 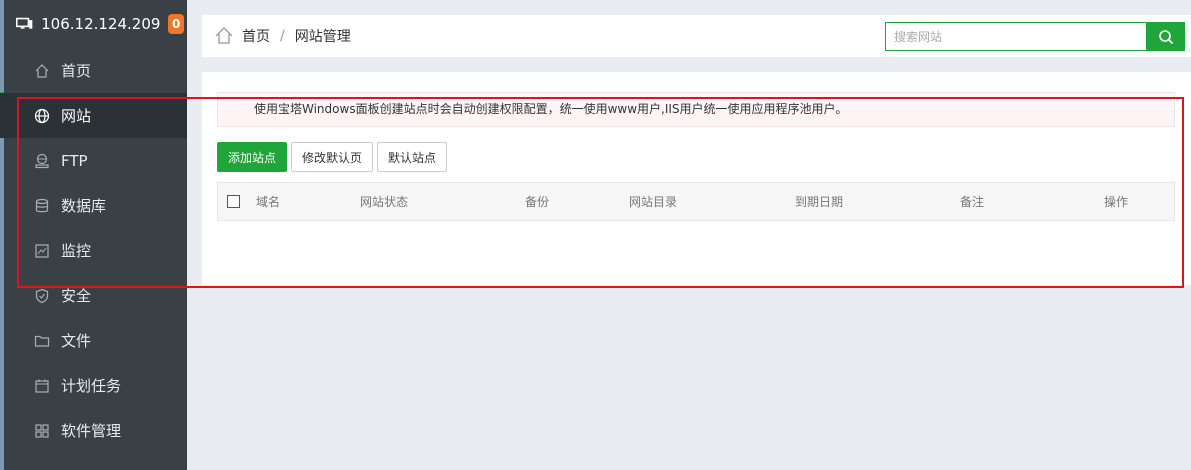 I want to click on sidebar-nav: 首页 网站 FTP 数据库 监控 安全 文件 计划任务 软件管理, so click(x=93, y=250).